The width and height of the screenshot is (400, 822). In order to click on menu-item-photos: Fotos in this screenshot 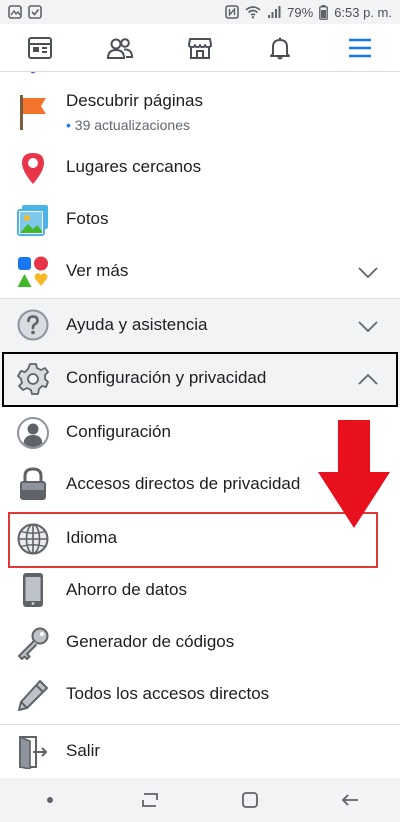, I will do `click(200, 220)`.